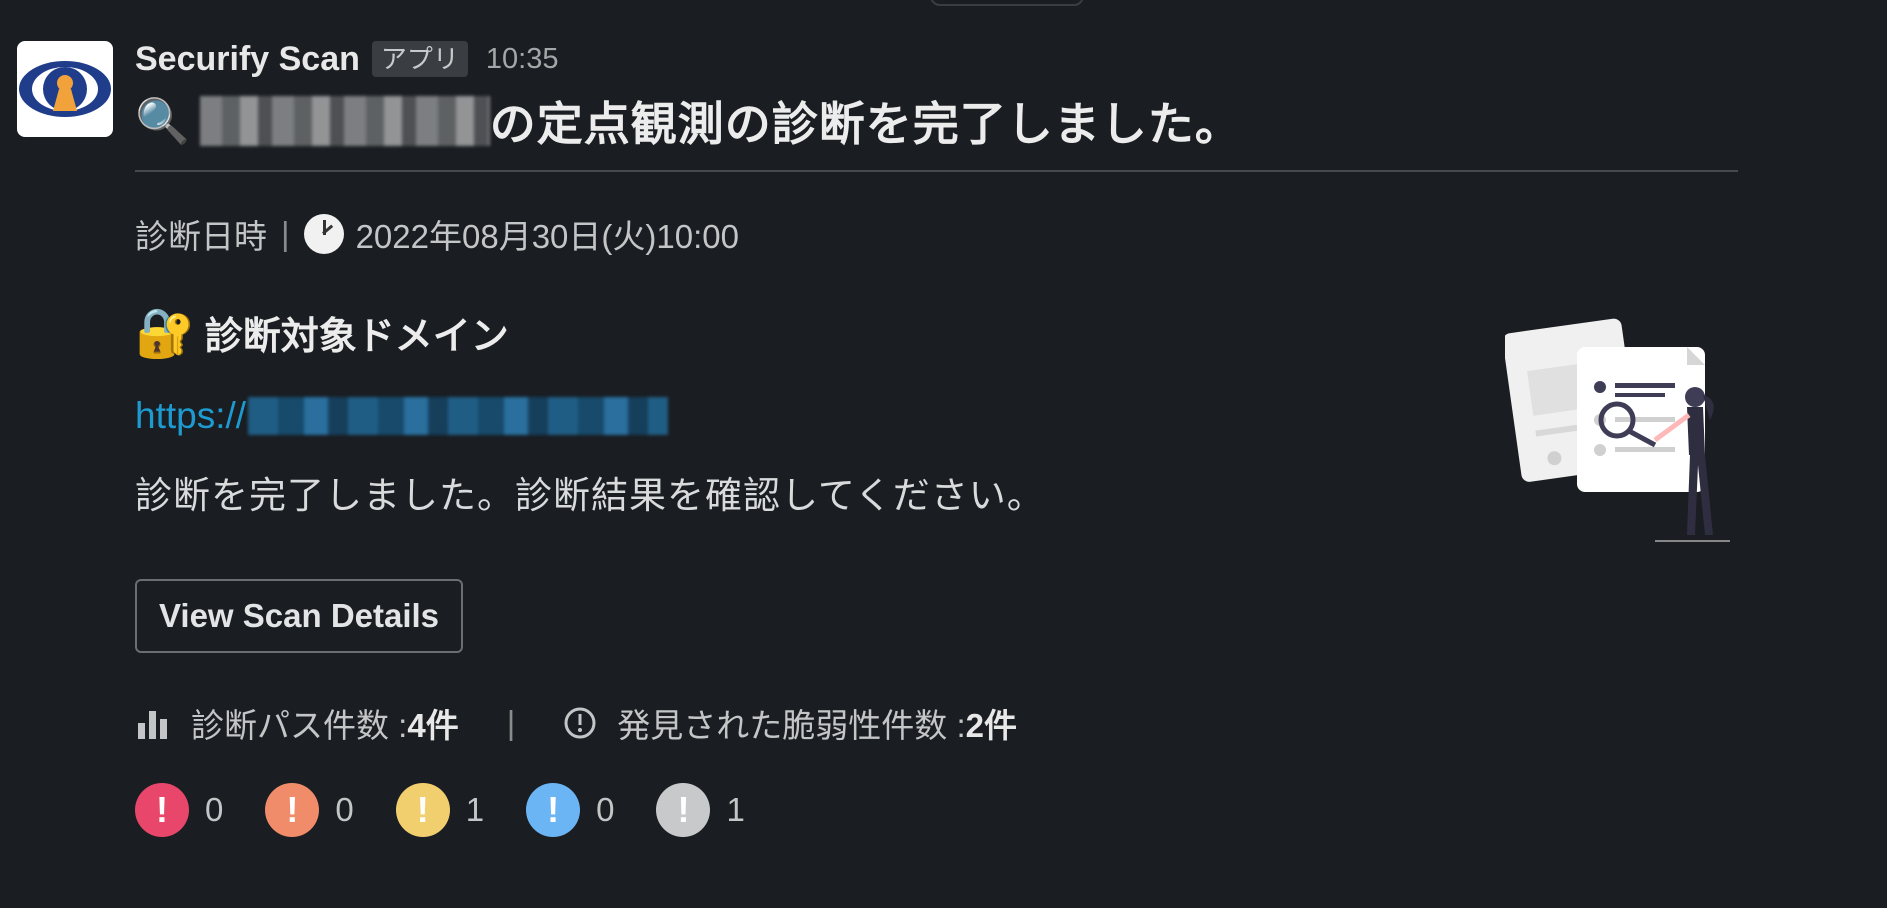  Describe the element at coordinates (214, 809) in the screenshot. I see `severity-critical-count: 0` at that location.